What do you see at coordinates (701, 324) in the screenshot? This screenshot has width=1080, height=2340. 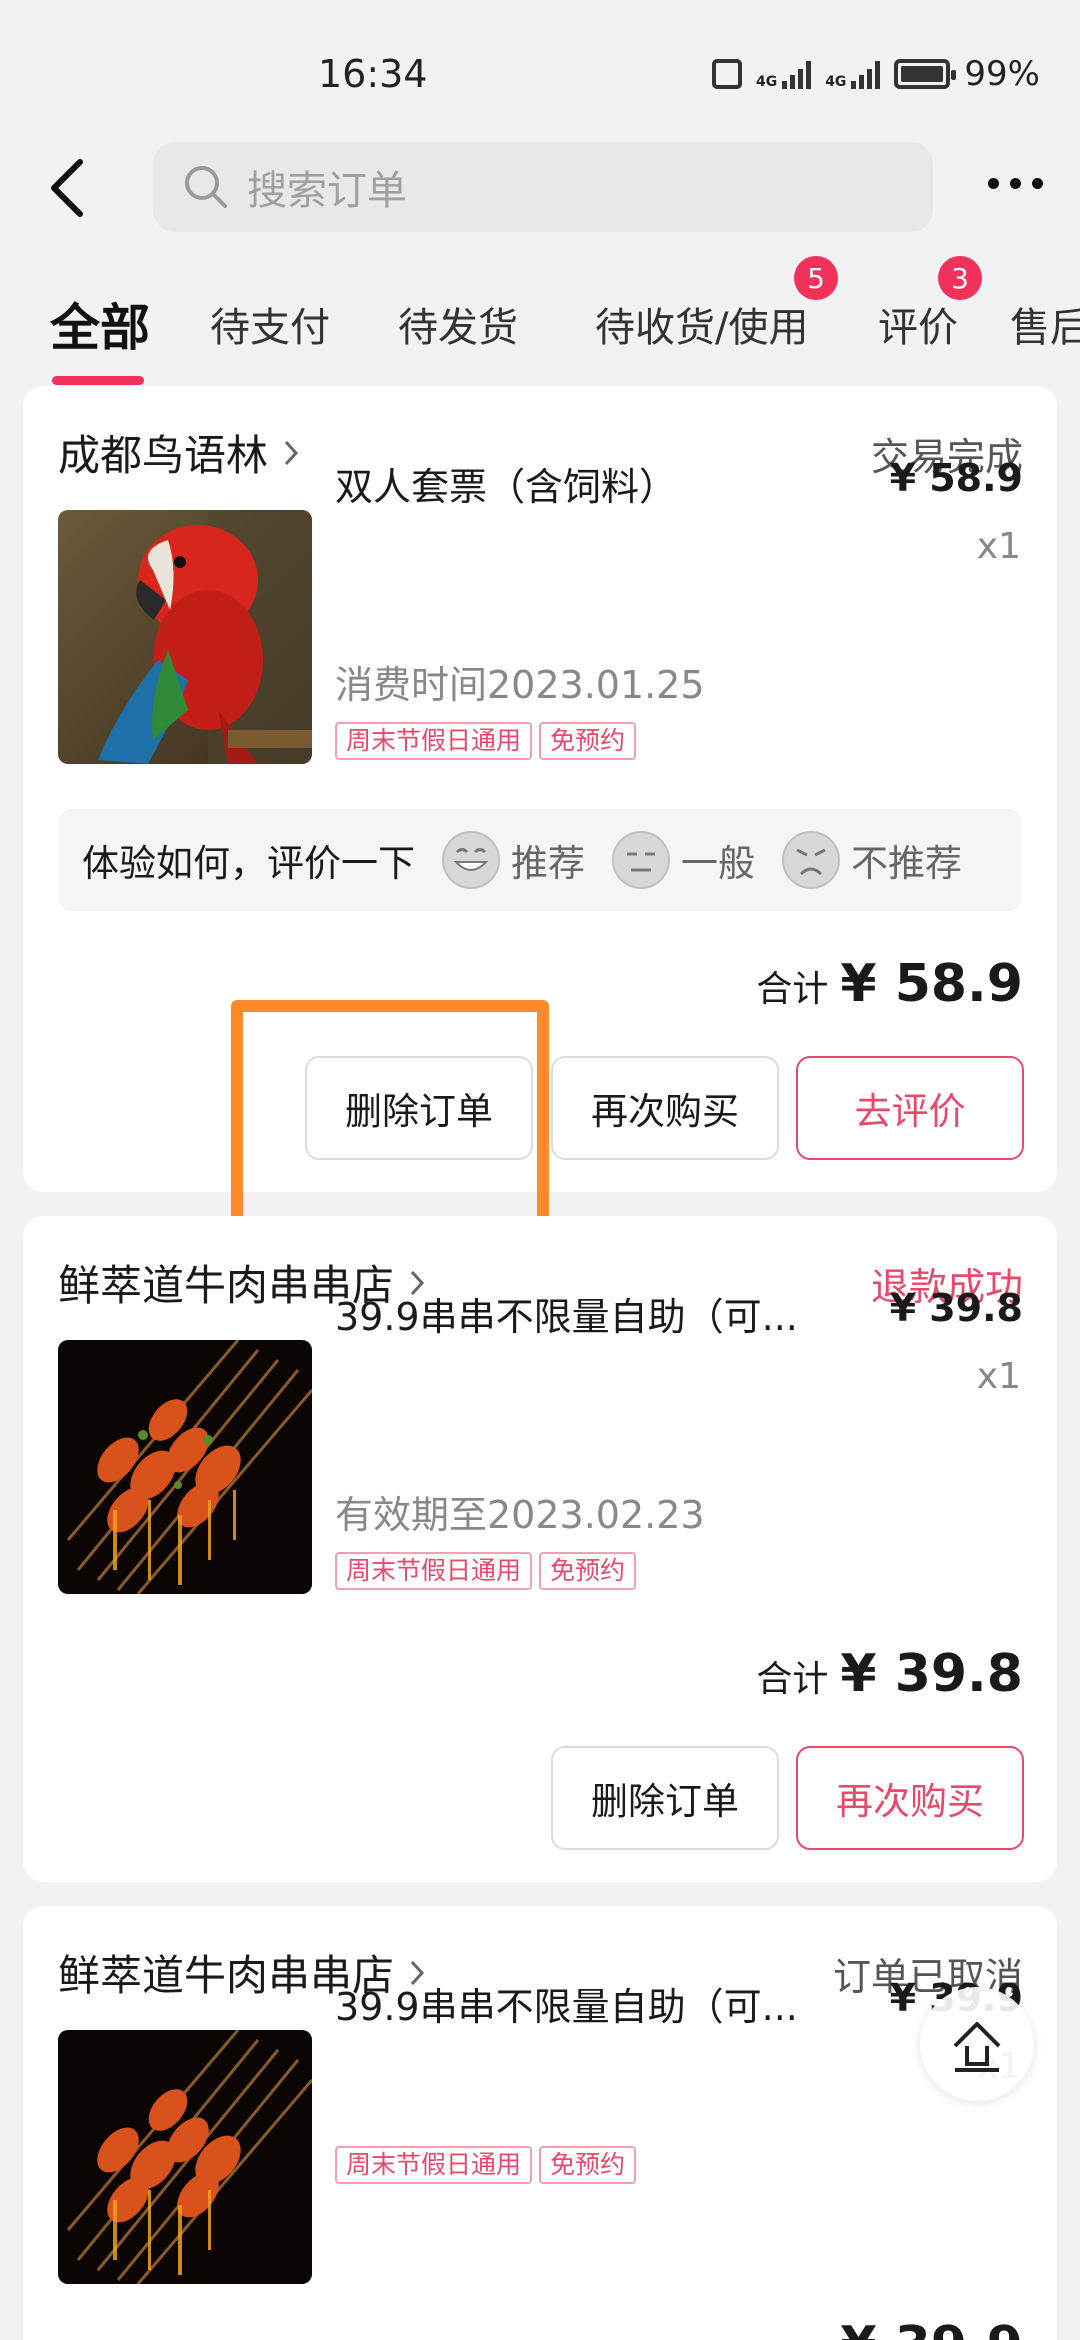 I see `tab-pending-receipt: 待收货/使用` at bounding box center [701, 324].